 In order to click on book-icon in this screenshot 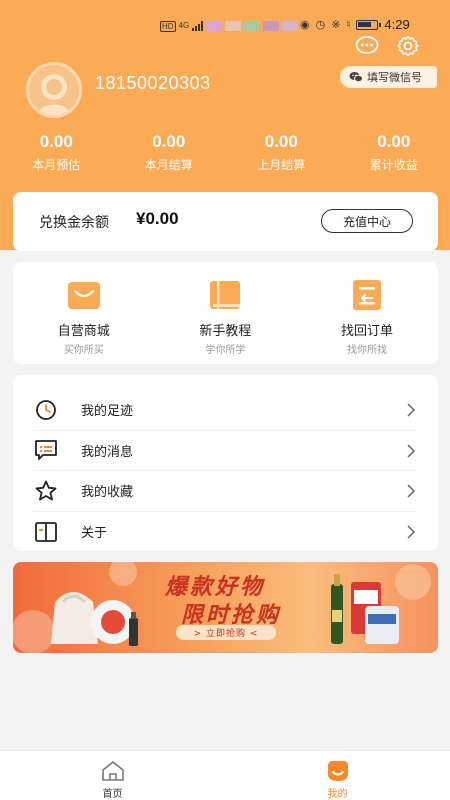, I will do `click(225, 295)`.